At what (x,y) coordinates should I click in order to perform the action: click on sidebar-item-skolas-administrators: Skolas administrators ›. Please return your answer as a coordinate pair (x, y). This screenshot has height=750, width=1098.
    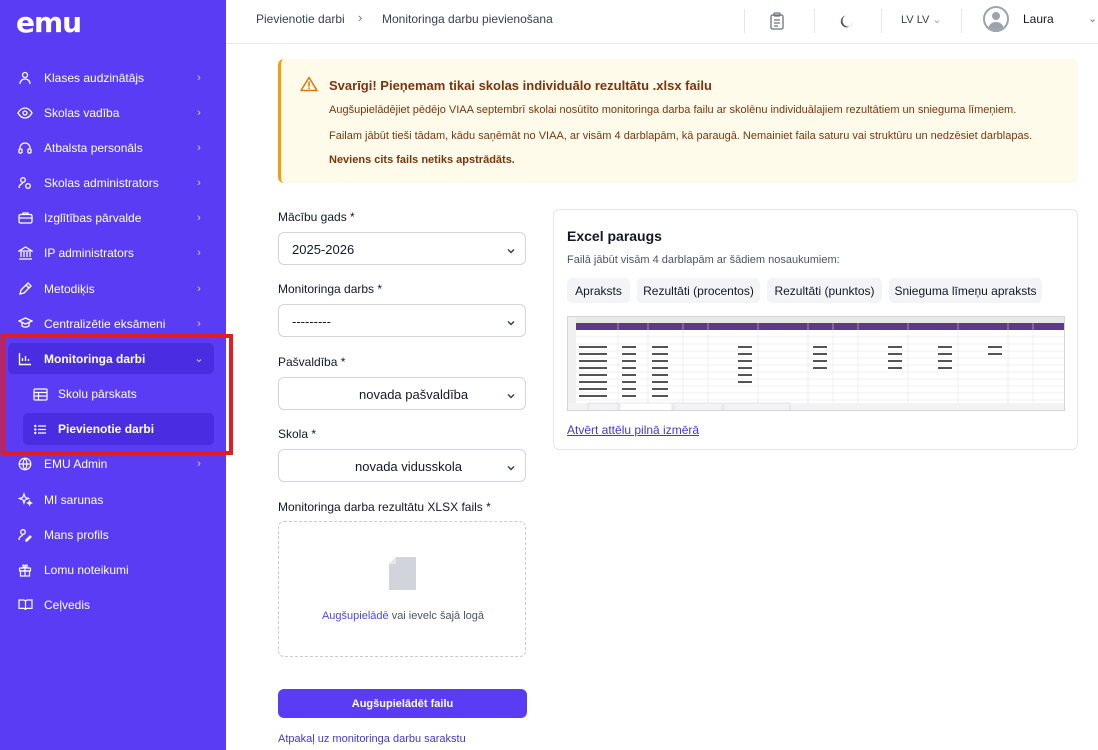
    Looking at the image, I should click on (111, 182).